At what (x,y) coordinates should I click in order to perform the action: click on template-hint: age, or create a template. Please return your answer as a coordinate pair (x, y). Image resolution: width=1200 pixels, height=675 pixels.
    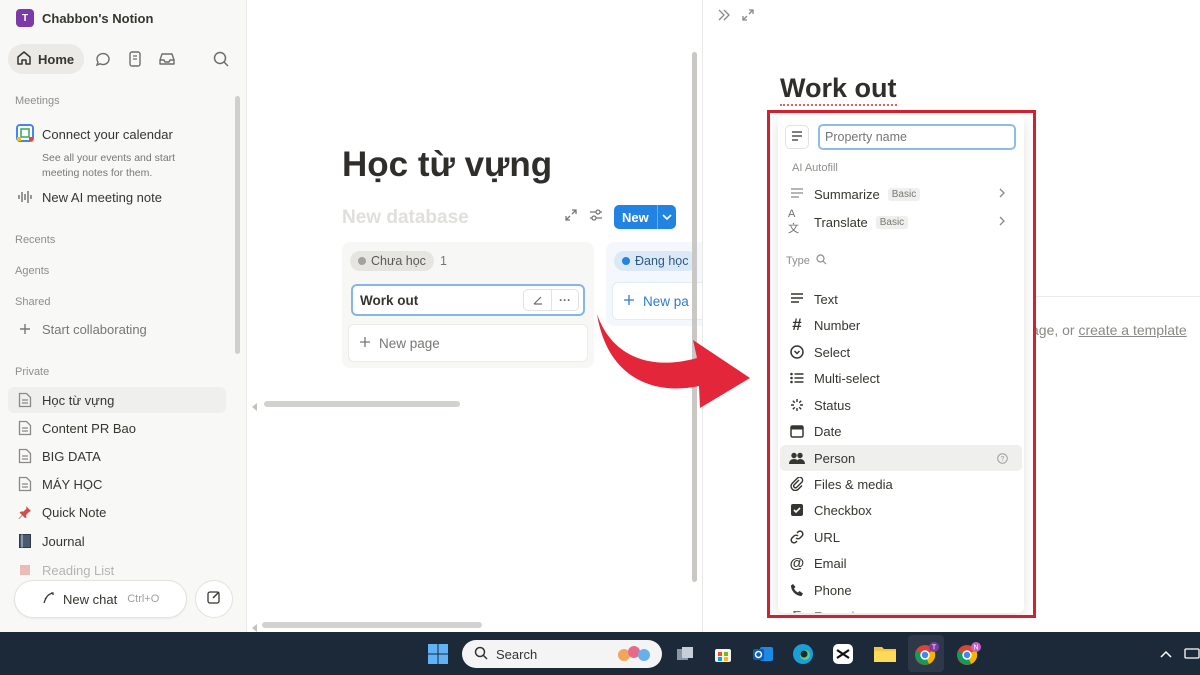
    Looking at the image, I should click on (1109, 330).